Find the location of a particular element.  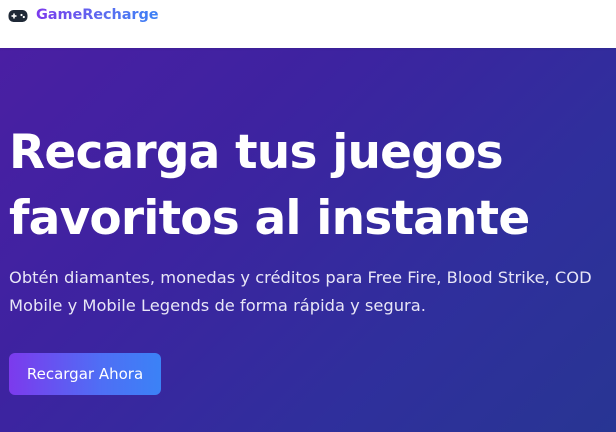

brand-logo-link: GameRecharge is located at coordinates (83, 15).